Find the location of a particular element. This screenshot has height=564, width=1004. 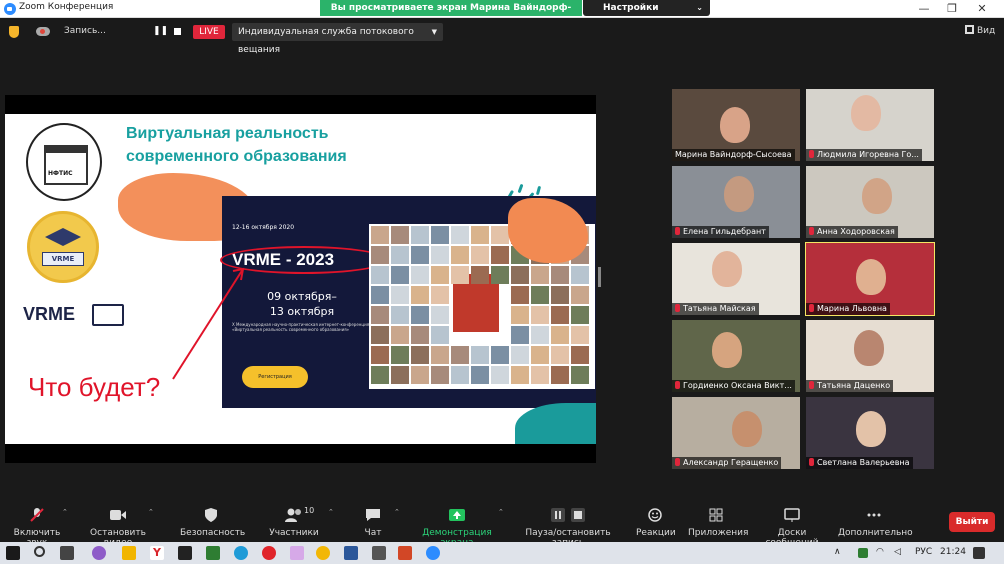

participant-tile: Марина Львовна is located at coordinates (870, 279).